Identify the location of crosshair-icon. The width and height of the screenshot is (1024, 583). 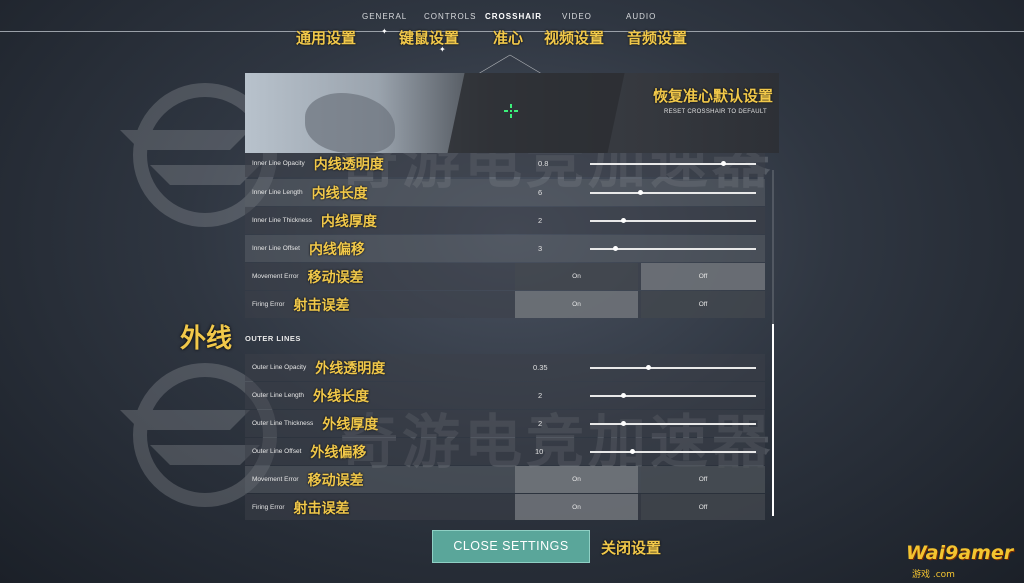
(511, 111).